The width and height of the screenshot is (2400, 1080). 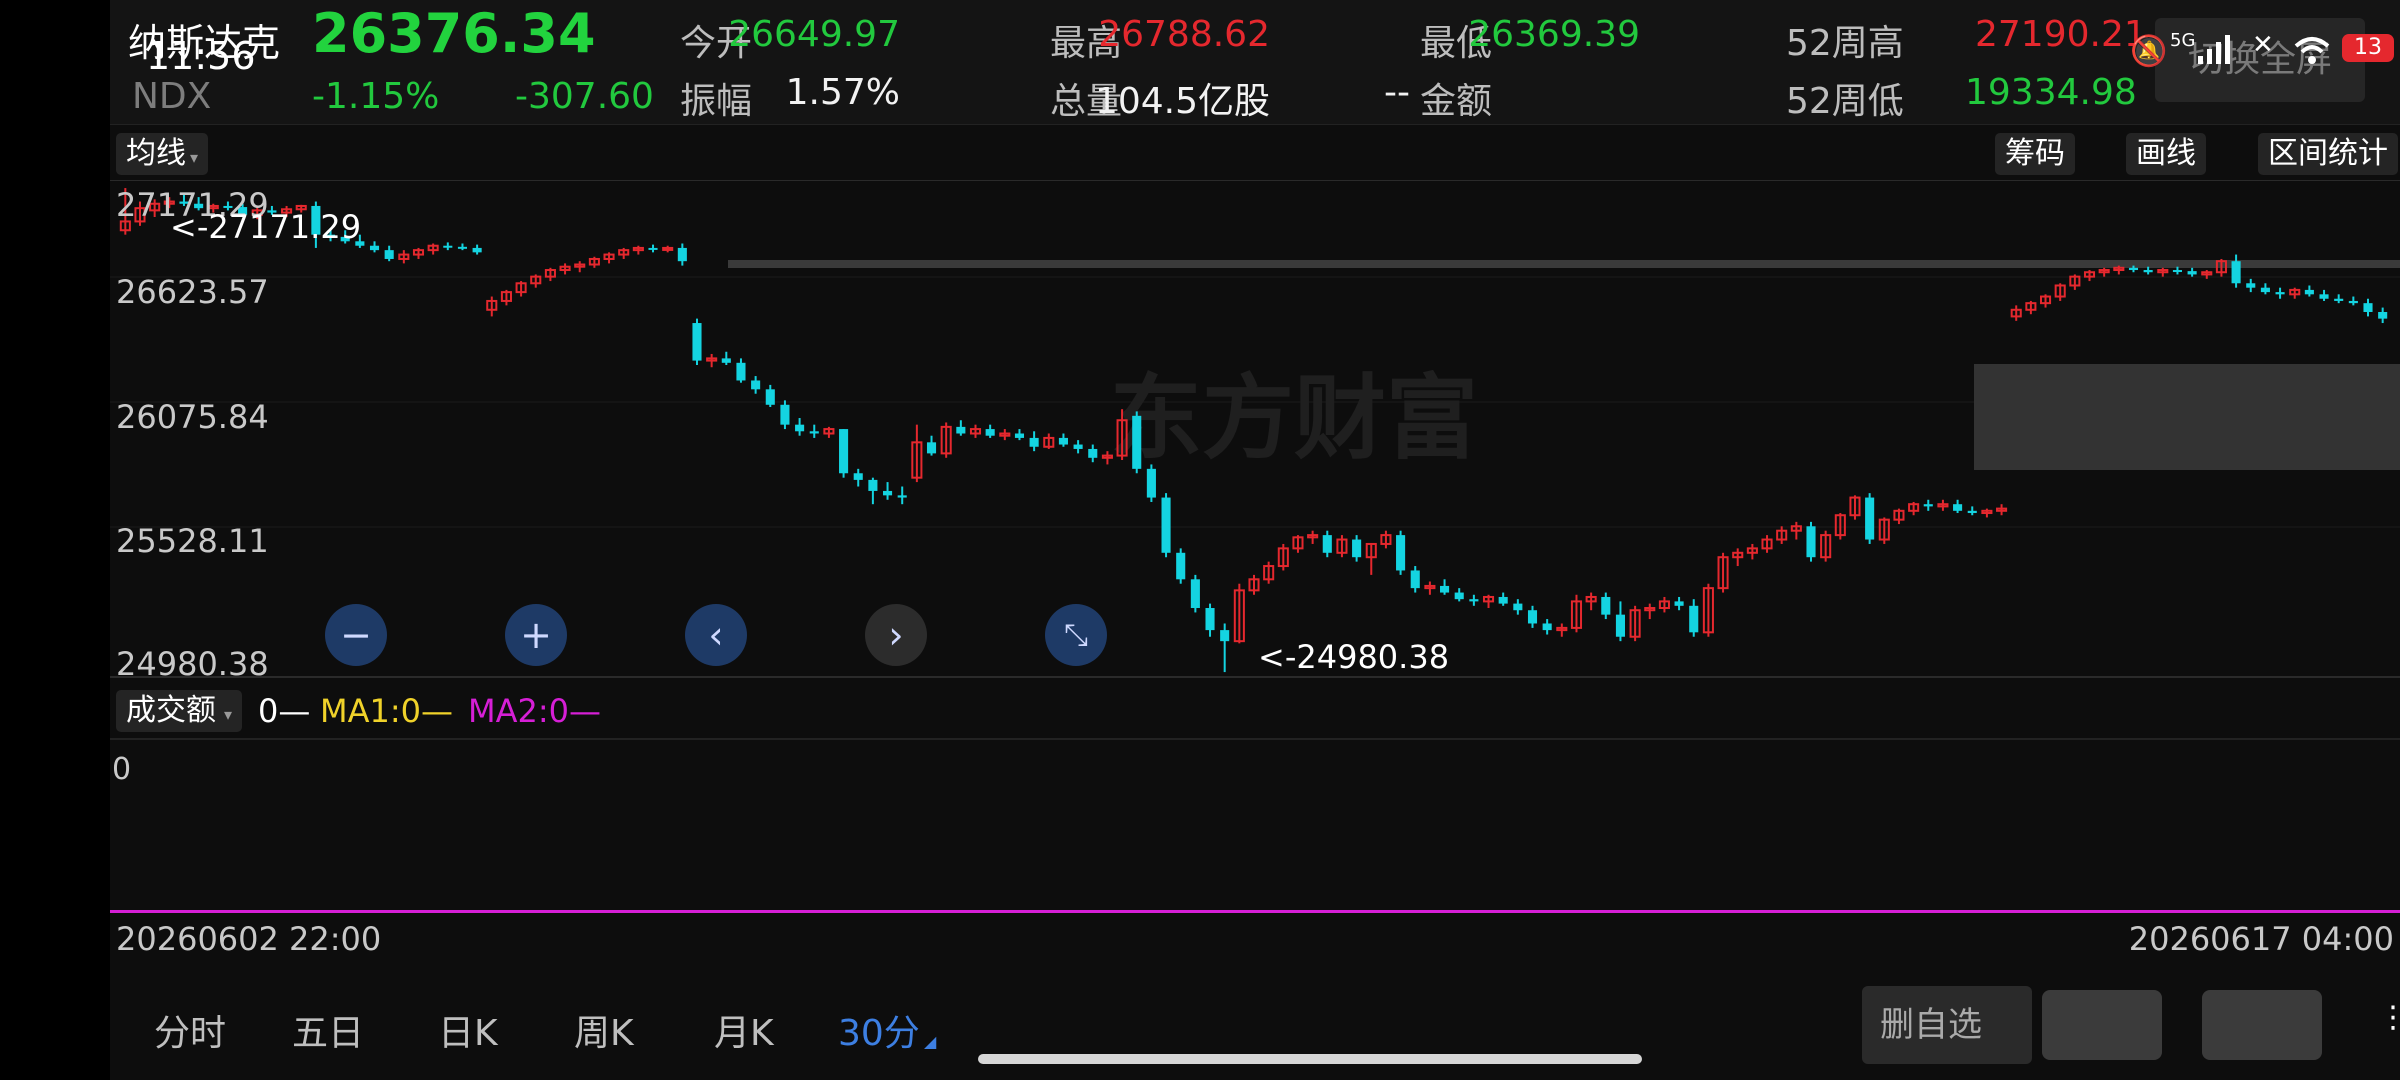 What do you see at coordinates (192, 292) in the screenshot?
I see `price-tick-2: 26623.57` at bounding box center [192, 292].